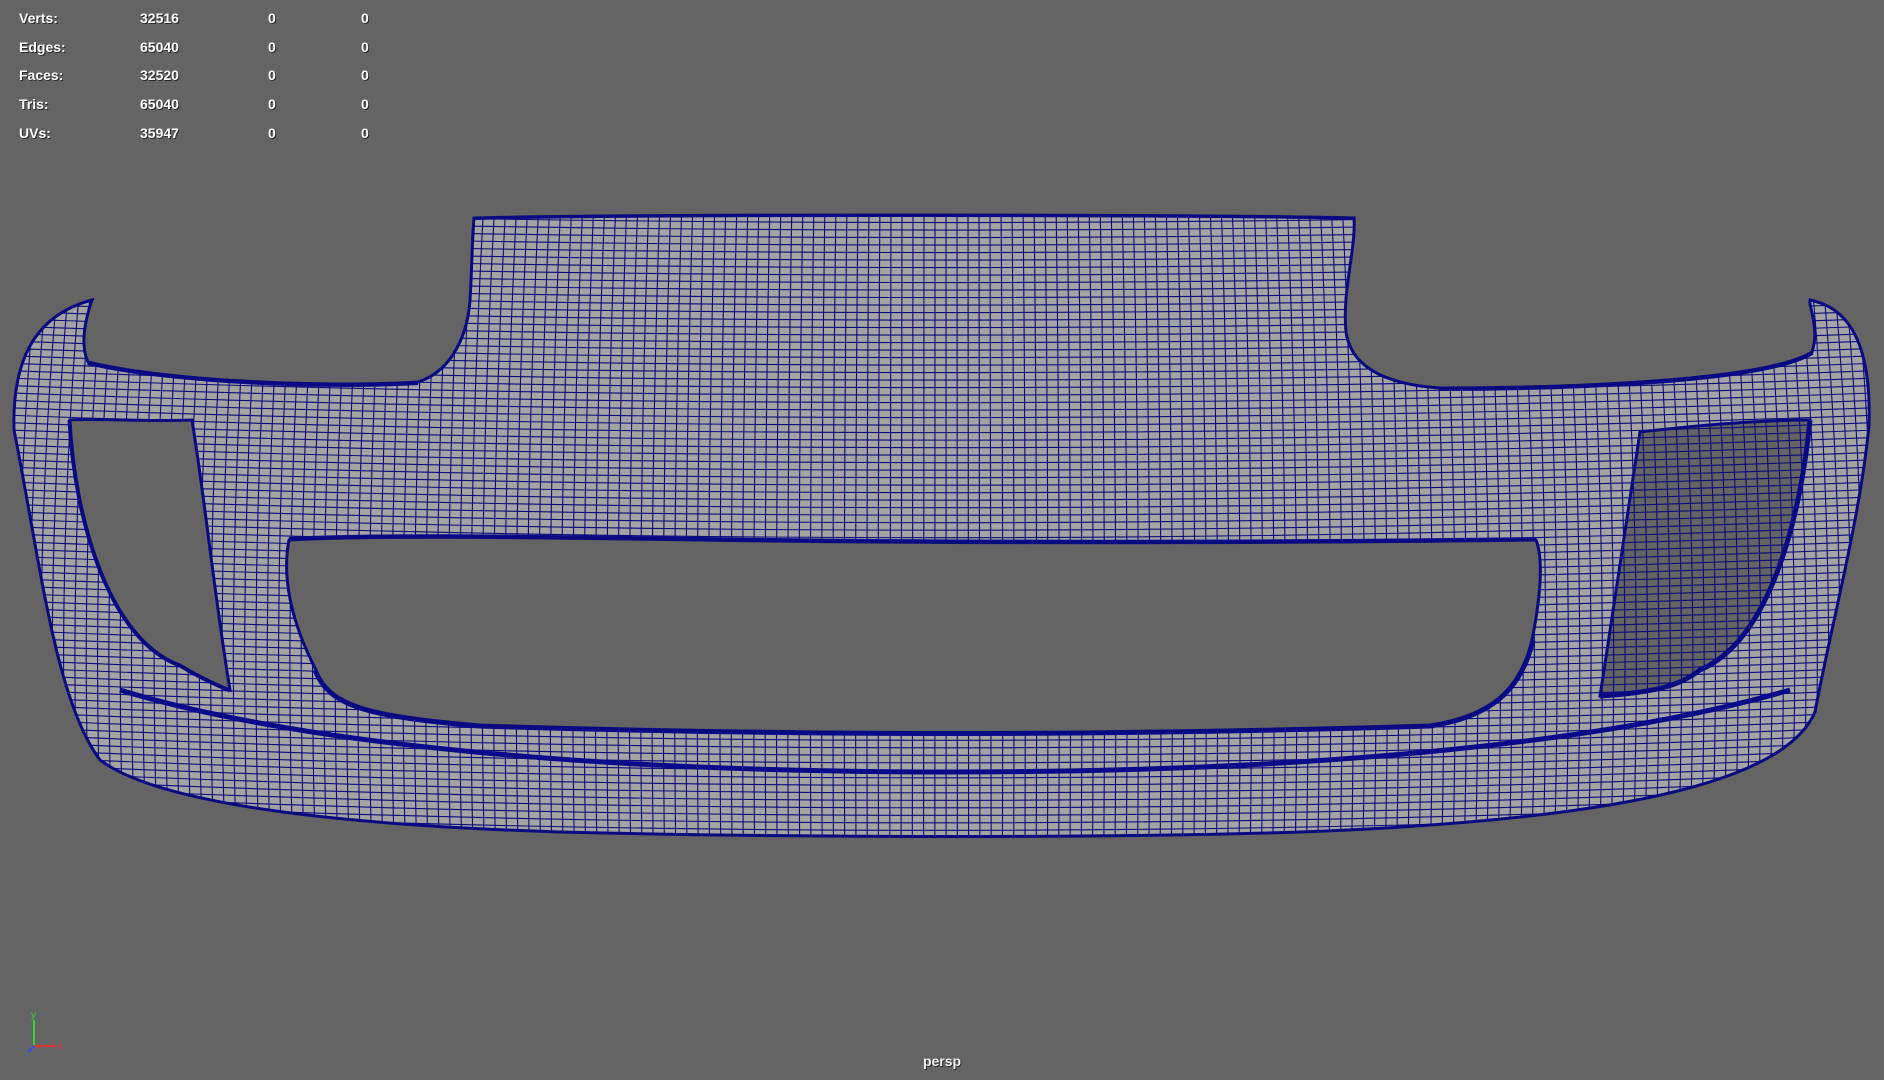 This screenshot has width=1884, height=1080. Describe the element at coordinates (210, 18) in the screenshot. I see `hud-row-verts: Verts: 32516 0 0` at that location.